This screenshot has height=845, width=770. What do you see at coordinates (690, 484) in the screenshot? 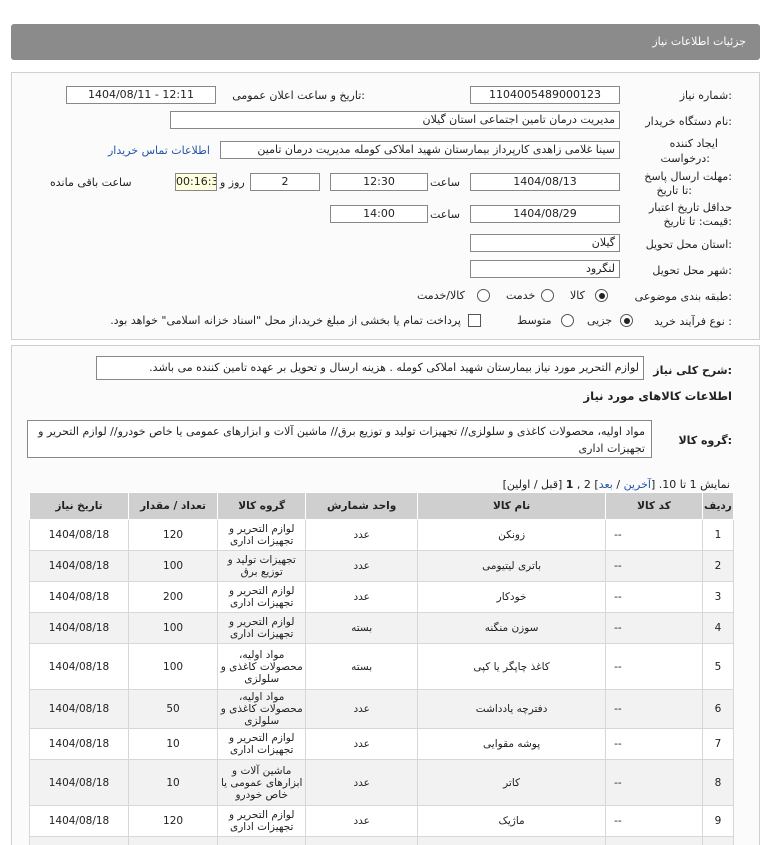
I see `pagination-prefix: نمایش 1 تا 10. [` at bounding box center [690, 484].